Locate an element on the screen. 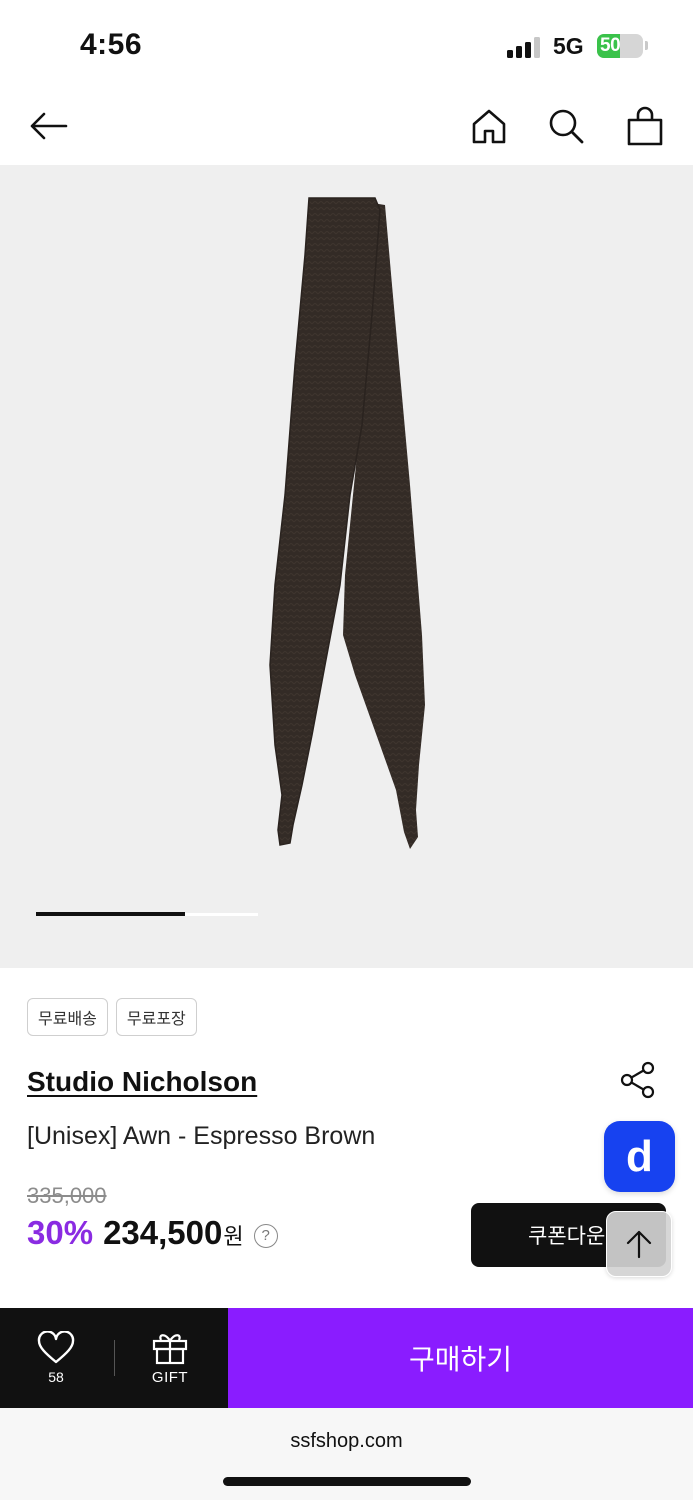  currency-label: 원 is located at coordinates (233, 1237).